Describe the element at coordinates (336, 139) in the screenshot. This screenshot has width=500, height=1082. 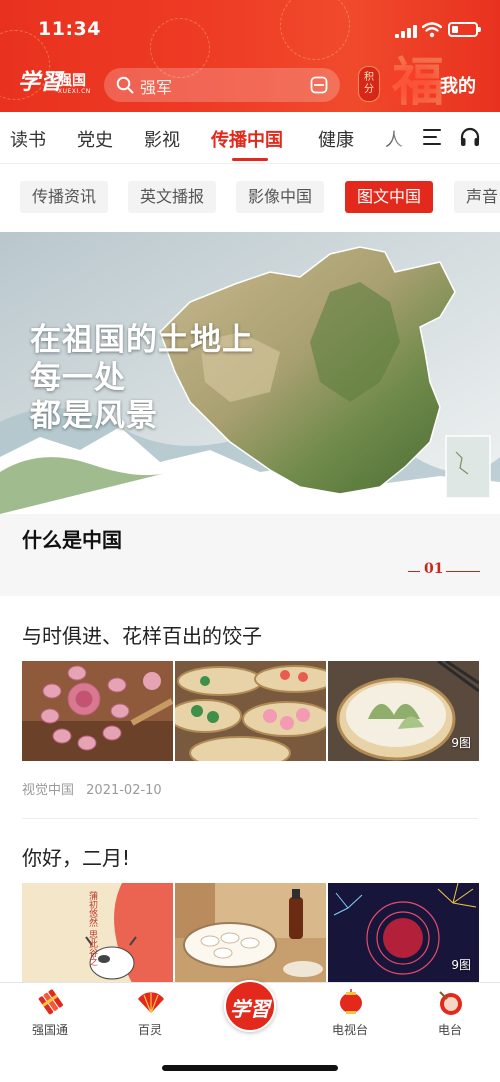
I see `tab-health: 健康` at that location.